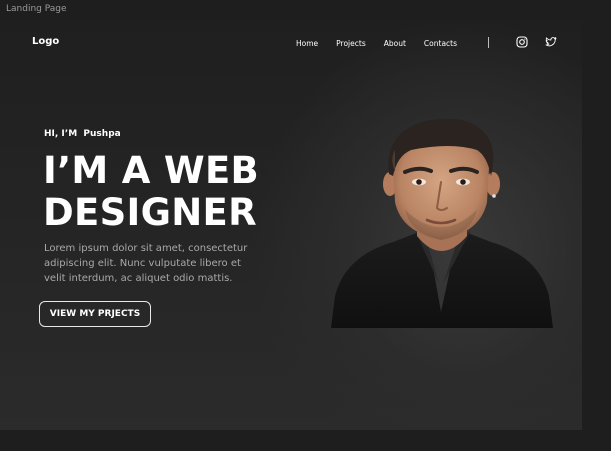  I want to click on nav-divider, so click(488, 42).